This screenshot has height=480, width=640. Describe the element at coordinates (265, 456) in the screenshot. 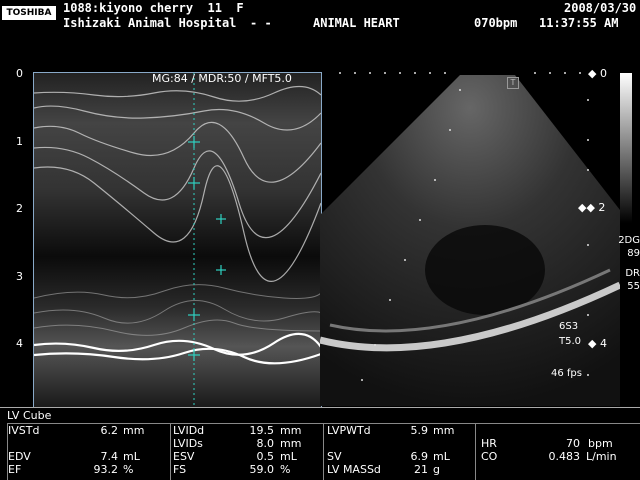

I see `value-esv: 0.5` at that location.